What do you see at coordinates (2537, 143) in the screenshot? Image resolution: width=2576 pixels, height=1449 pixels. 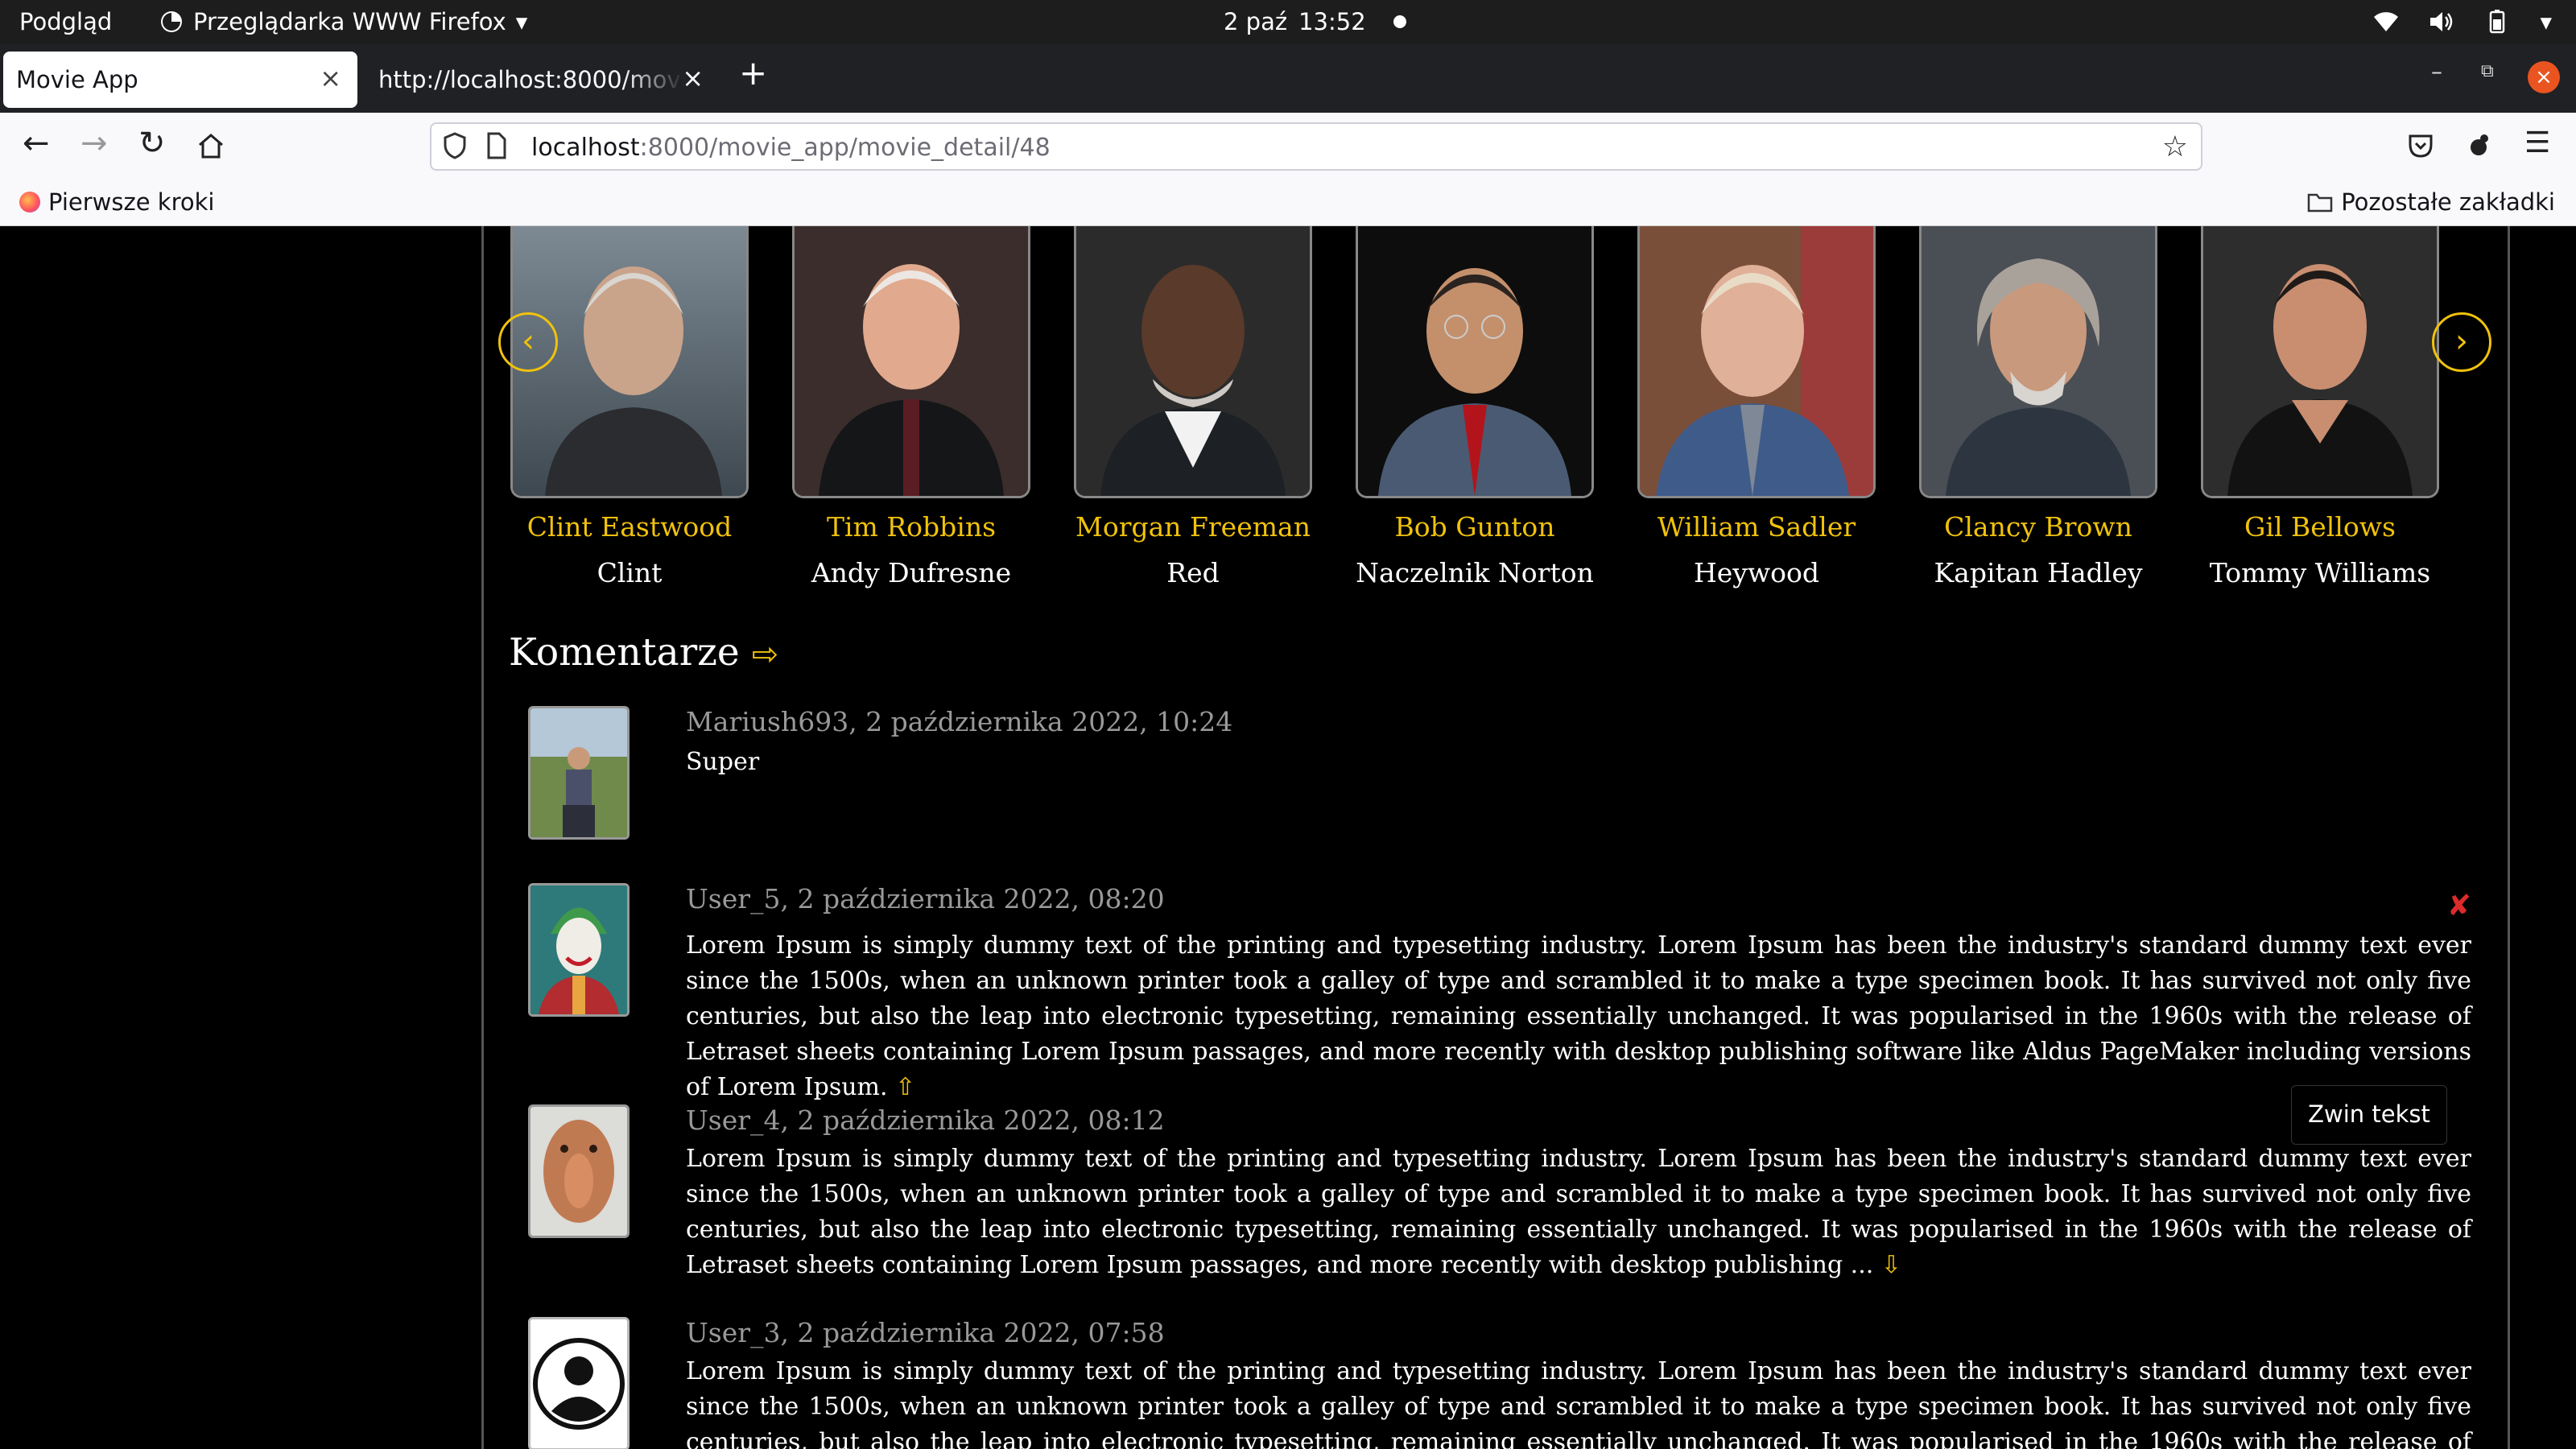 I see `menu-icon: ☰` at bounding box center [2537, 143].